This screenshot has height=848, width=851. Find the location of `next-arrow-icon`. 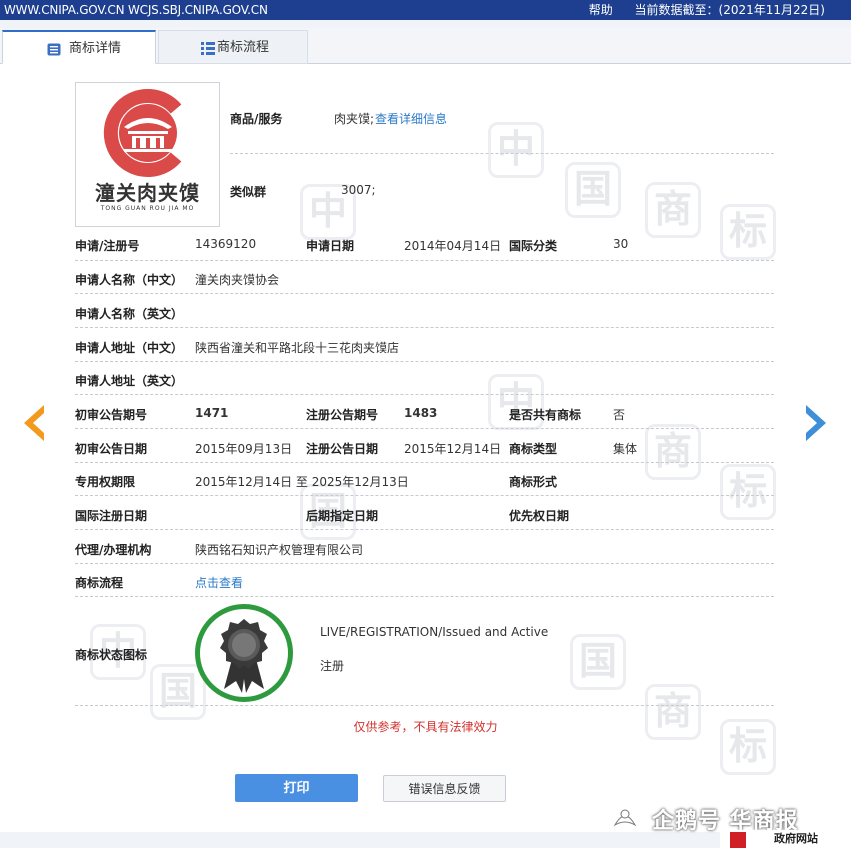

next-arrow-icon is located at coordinates (816, 423).